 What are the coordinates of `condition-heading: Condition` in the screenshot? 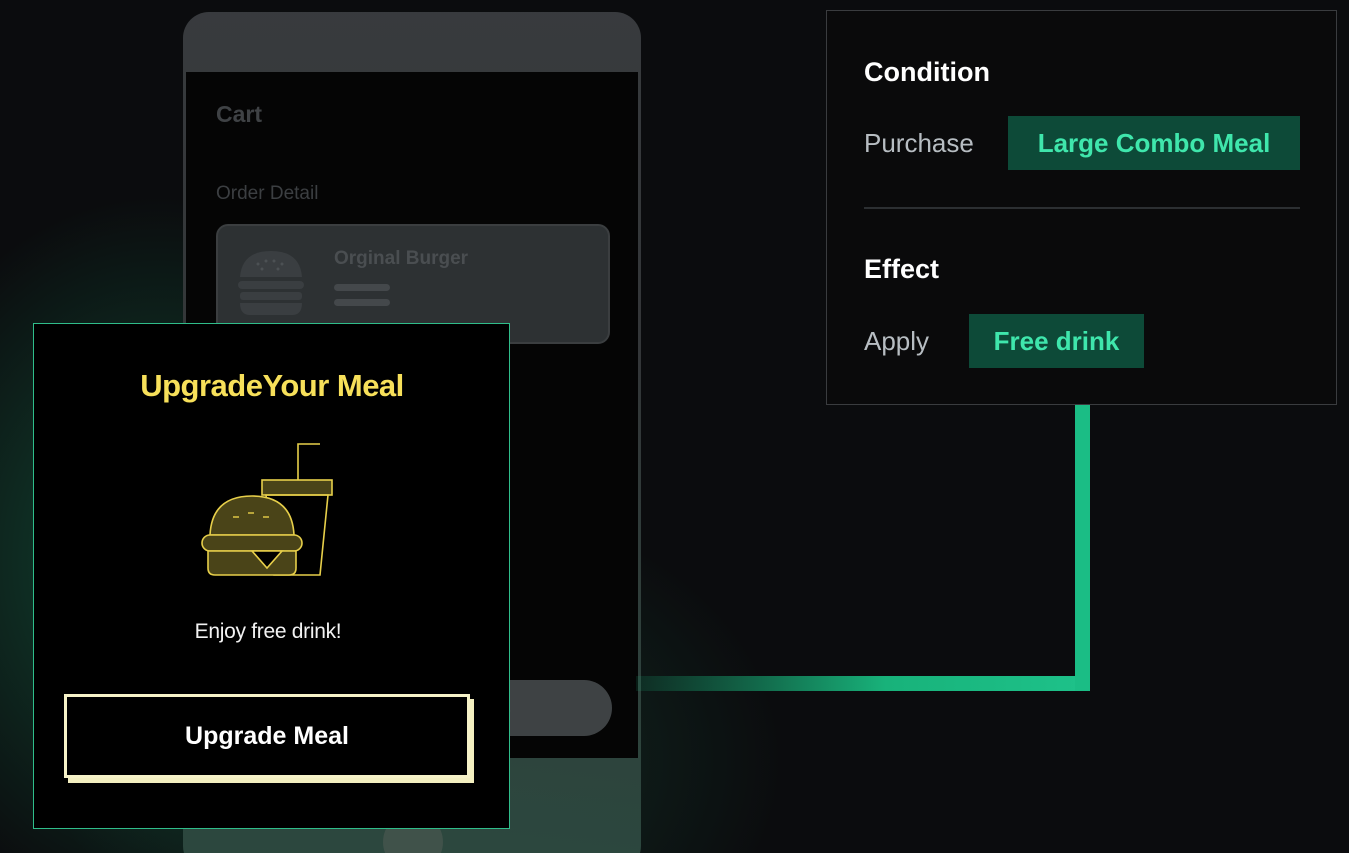 It's located at (927, 72).